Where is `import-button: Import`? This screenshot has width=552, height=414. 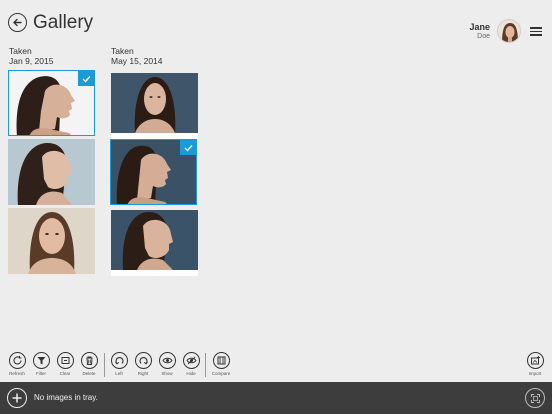
import-button: Import is located at coordinates (535, 364).